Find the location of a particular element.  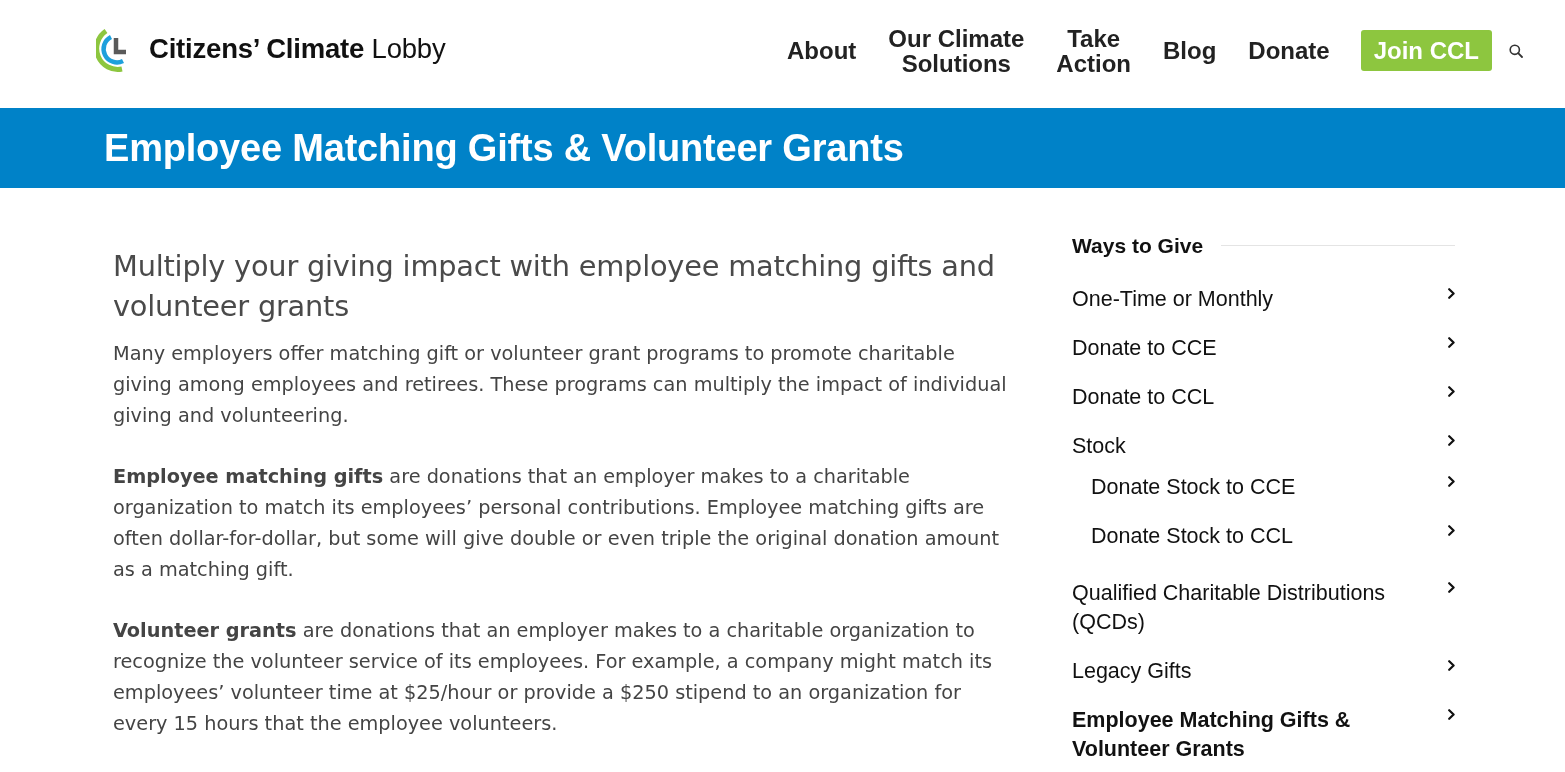

sidebar-link: Employee Matching Gifts & Volunteer Grants is located at coordinates (1263, 734).